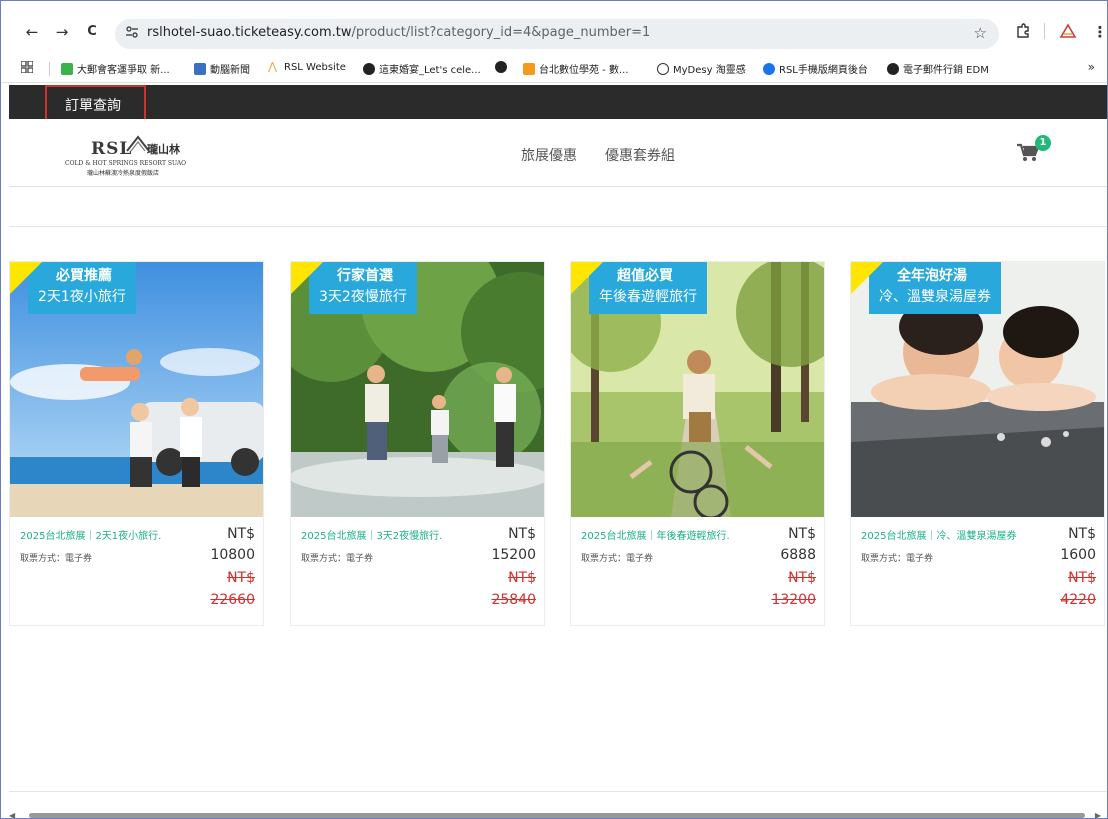 This screenshot has height=819, width=1108. I want to click on site-topbar: 訂單查詢, so click(558, 105).